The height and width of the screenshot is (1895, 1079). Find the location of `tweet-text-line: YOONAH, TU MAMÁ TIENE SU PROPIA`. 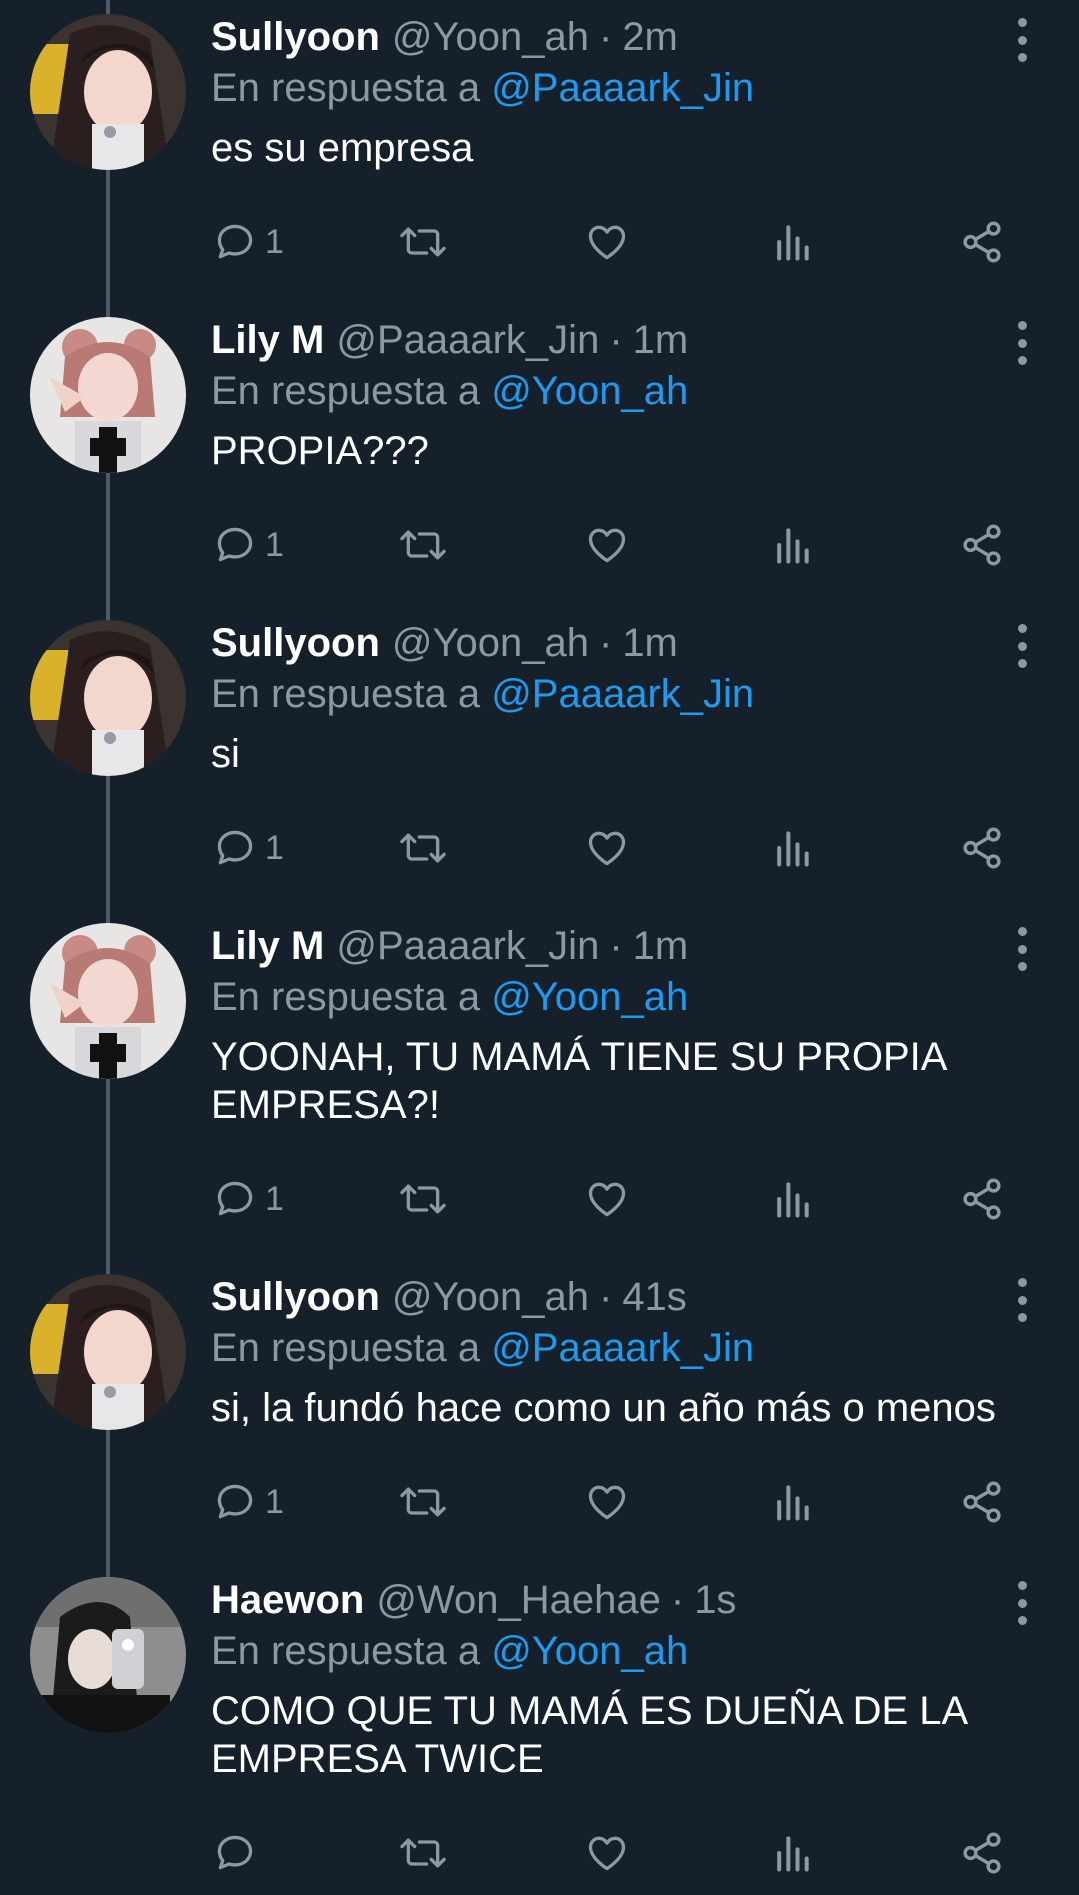

tweet-text-line: YOONAH, TU MAMÁ TIENE SU PROPIA is located at coordinates (579, 1057).